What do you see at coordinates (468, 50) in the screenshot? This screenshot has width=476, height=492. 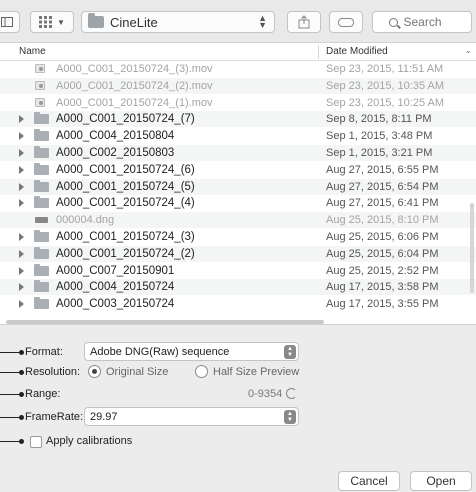 I see `sort-chevron-icon: ⌄` at bounding box center [468, 50].